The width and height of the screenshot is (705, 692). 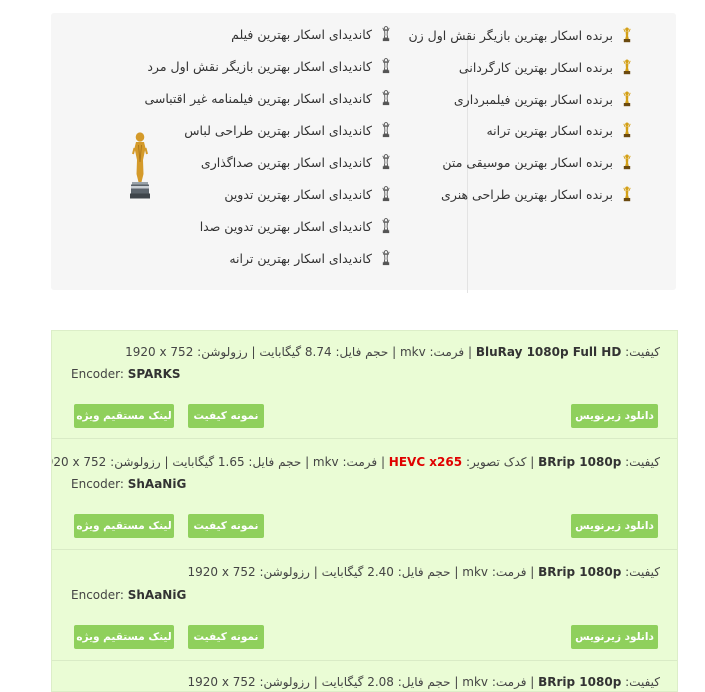 I want to click on award-winner-item: برنده اسکار بهترین فیلمبرداری, so click(x=544, y=99).